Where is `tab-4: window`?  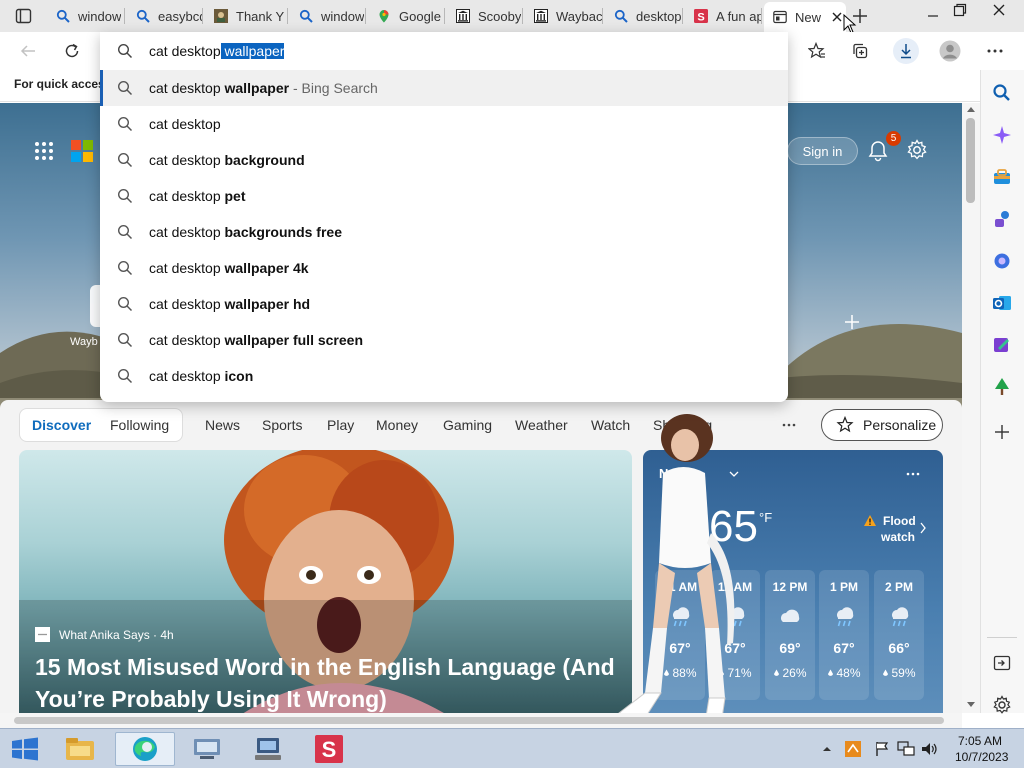
tab-4: window is located at coordinates (328, 16).